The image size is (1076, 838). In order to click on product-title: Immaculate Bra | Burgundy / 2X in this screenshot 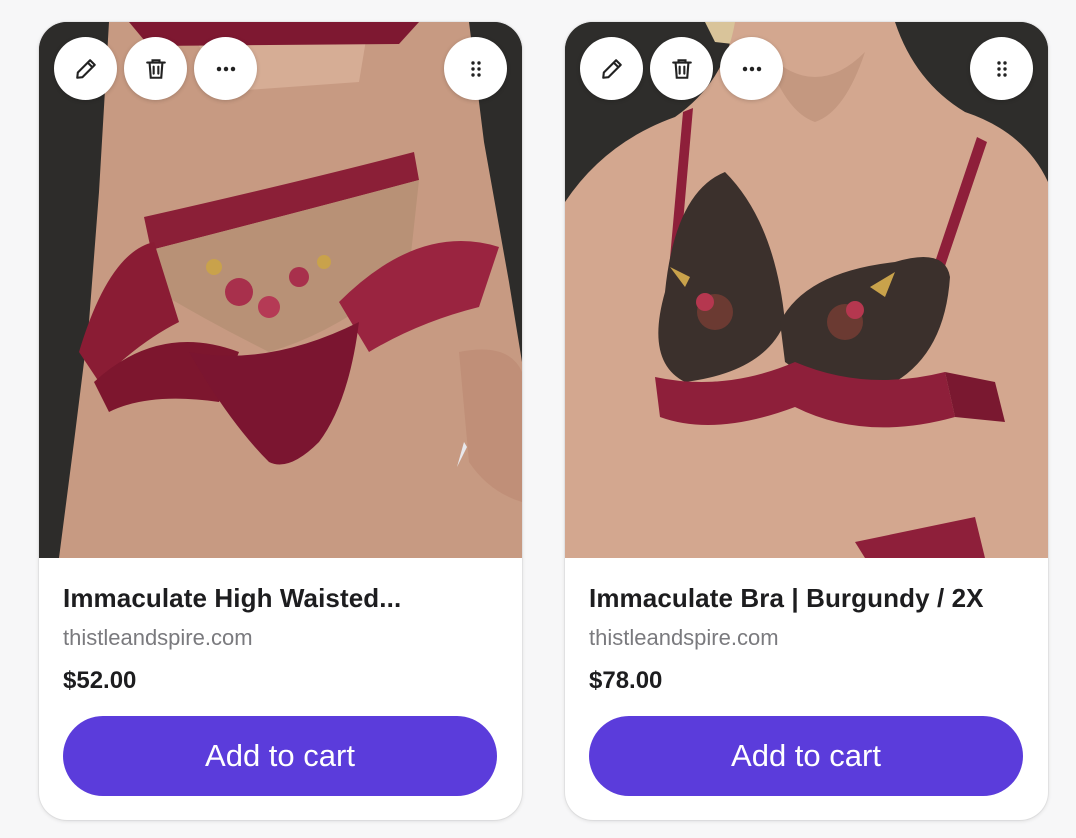, I will do `click(809, 598)`.